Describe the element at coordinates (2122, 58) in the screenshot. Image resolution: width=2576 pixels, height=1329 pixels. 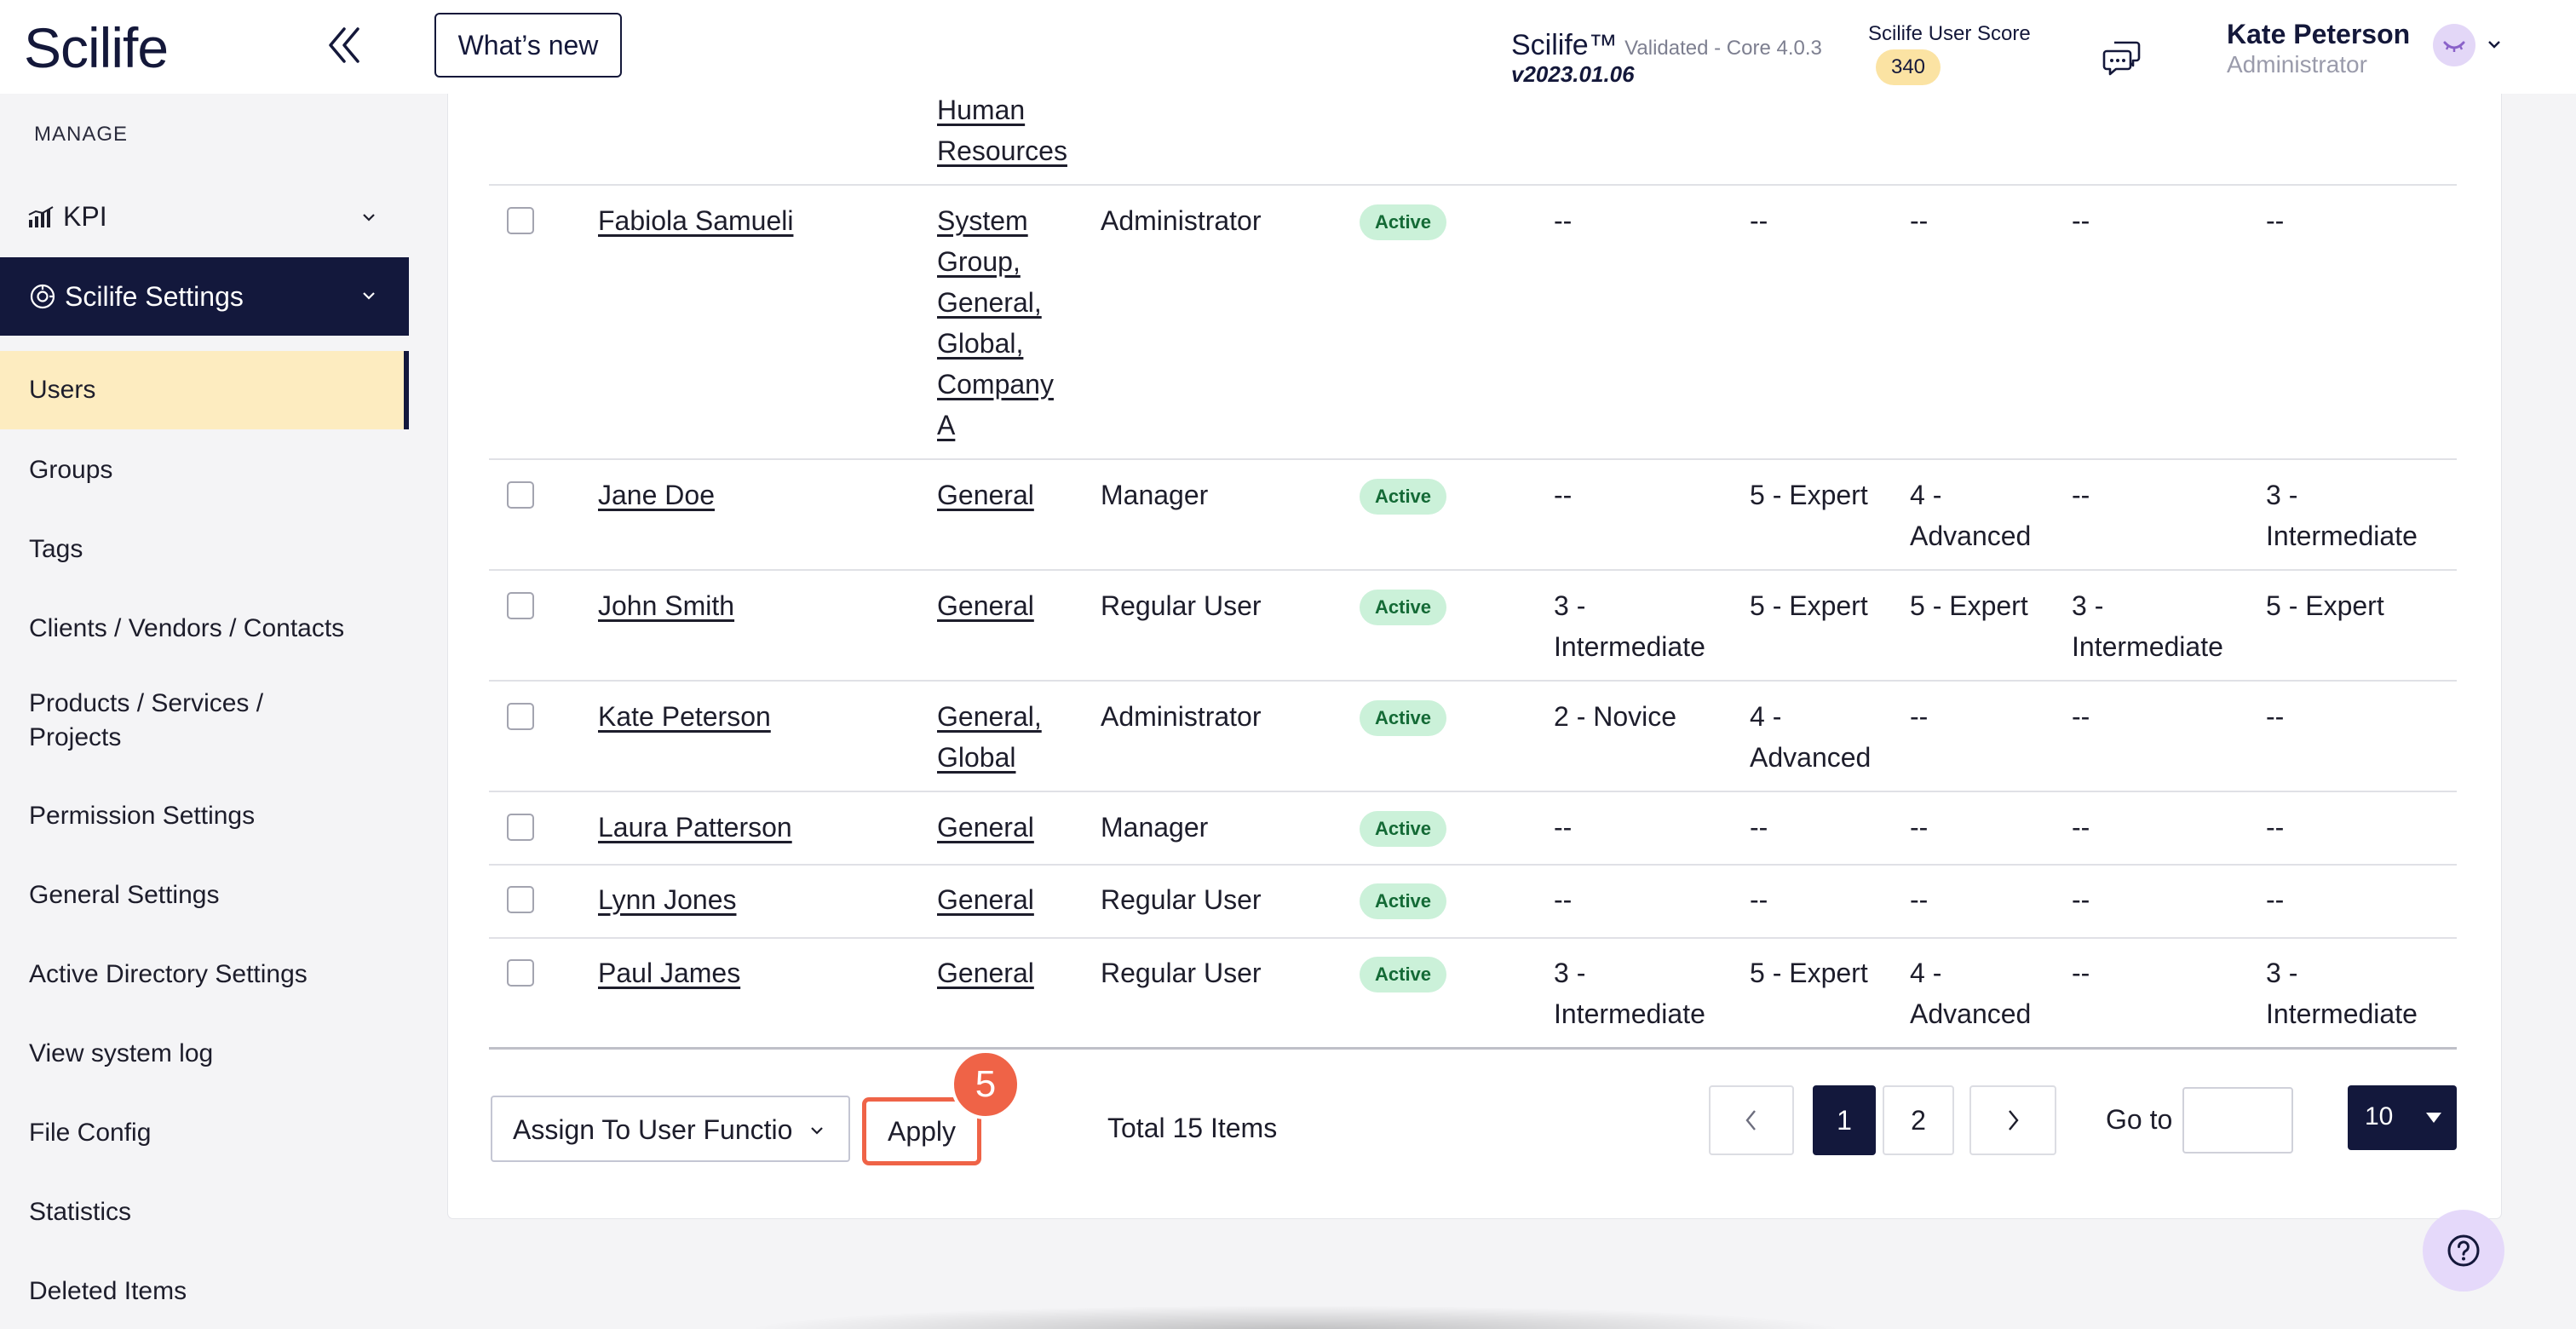
I see `chat-icon` at that location.